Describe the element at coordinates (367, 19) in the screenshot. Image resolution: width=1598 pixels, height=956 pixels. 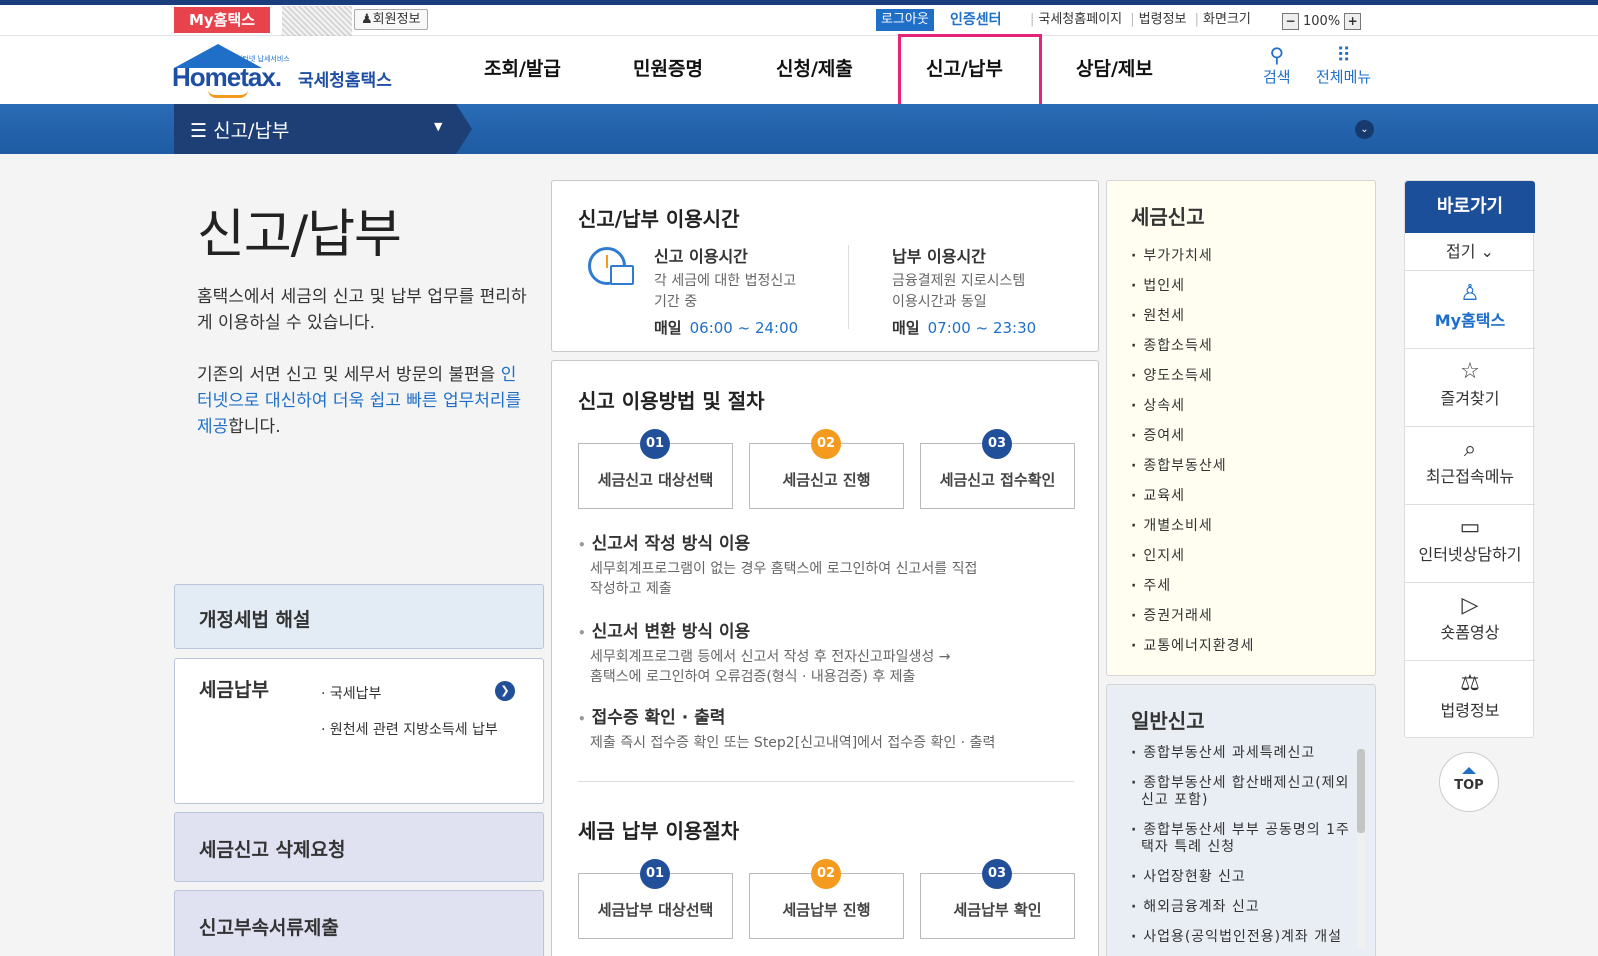
I see `user-icon: ♟` at that location.